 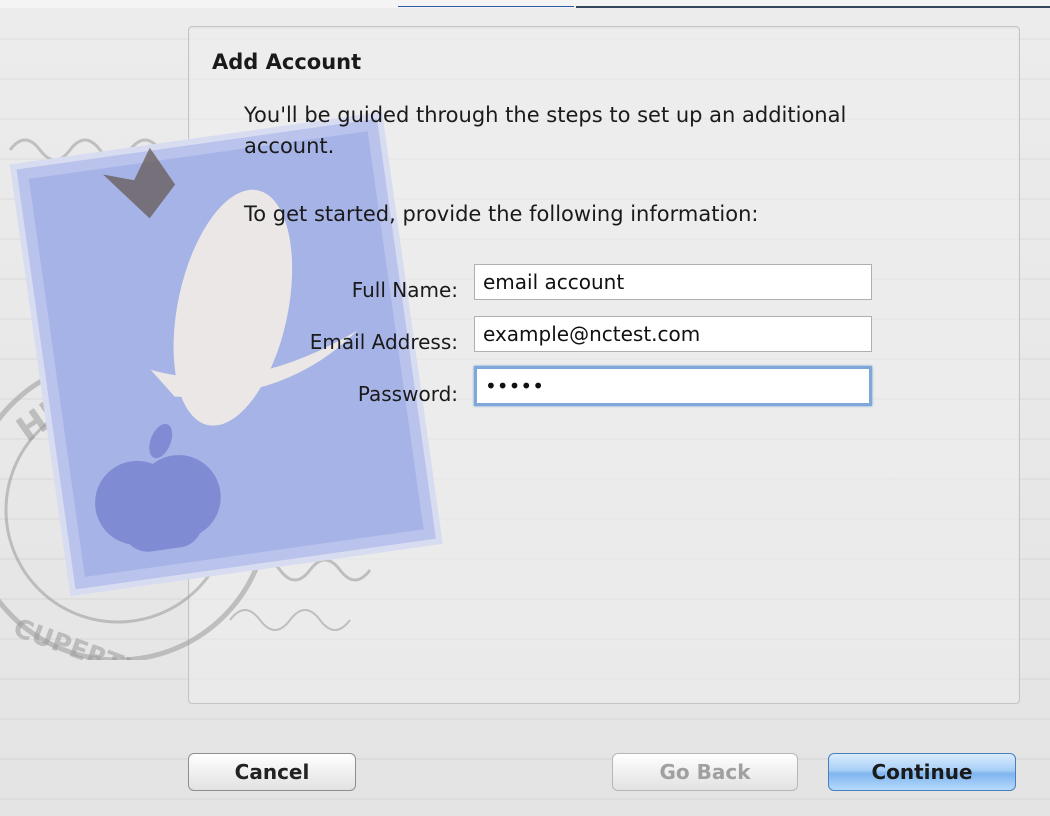 I want to click on divider-rule, so click(x=813, y=7).